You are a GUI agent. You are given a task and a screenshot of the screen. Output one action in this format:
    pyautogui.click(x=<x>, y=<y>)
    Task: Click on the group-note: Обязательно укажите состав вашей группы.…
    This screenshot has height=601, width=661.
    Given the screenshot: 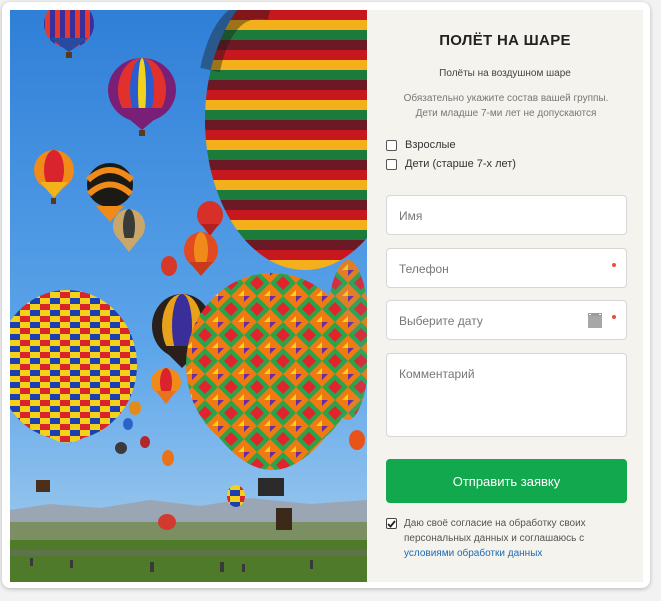 What is the action you would take?
    pyautogui.click(x=506, y=106)
    